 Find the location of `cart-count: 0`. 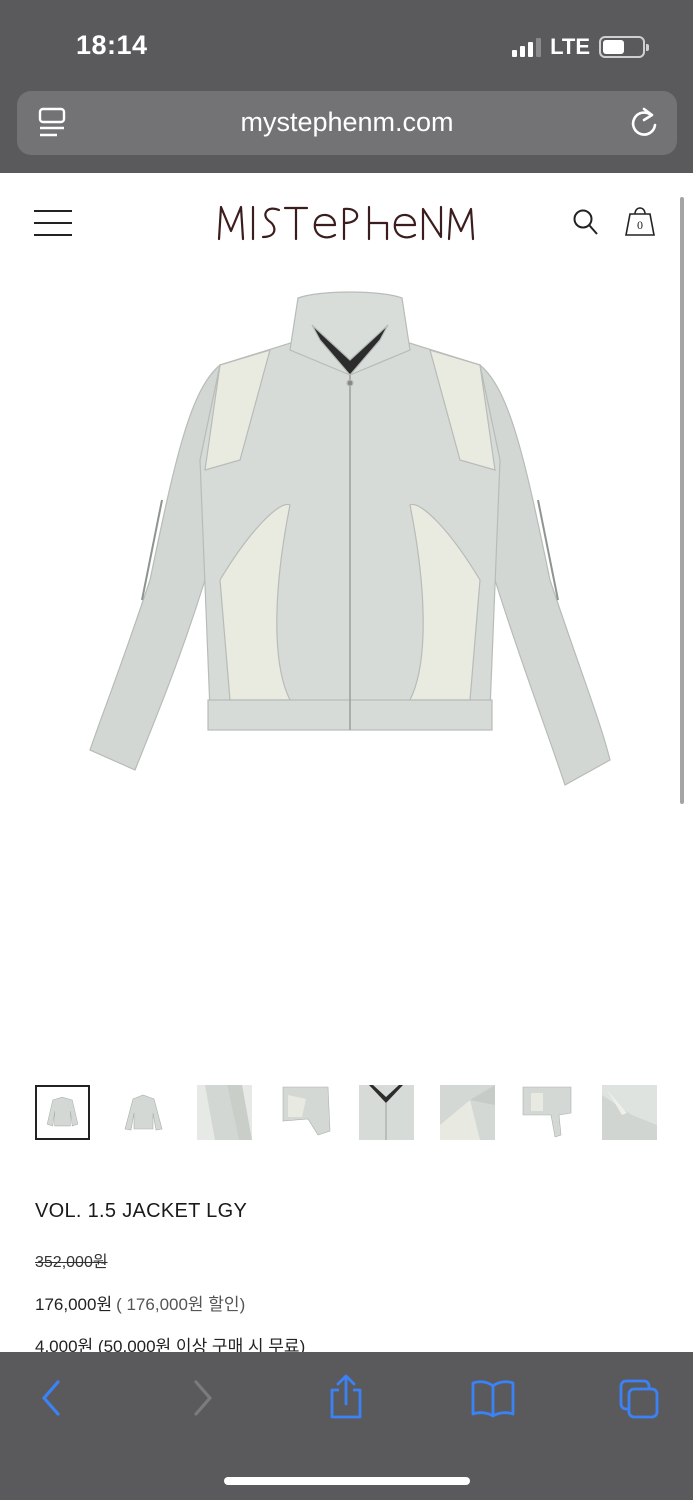

cart-count: 0 is located at coordinates (640, 225).